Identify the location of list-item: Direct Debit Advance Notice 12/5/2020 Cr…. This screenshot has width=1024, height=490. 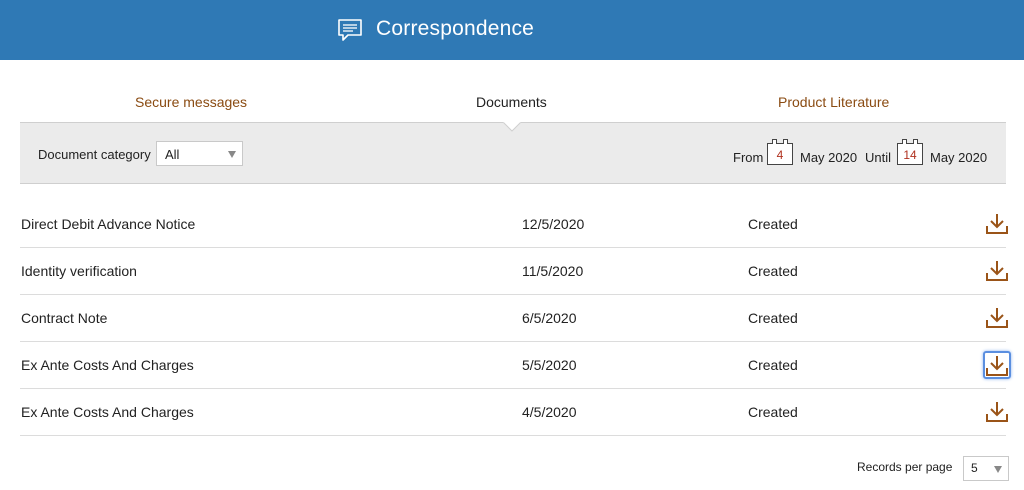
(514, 224).